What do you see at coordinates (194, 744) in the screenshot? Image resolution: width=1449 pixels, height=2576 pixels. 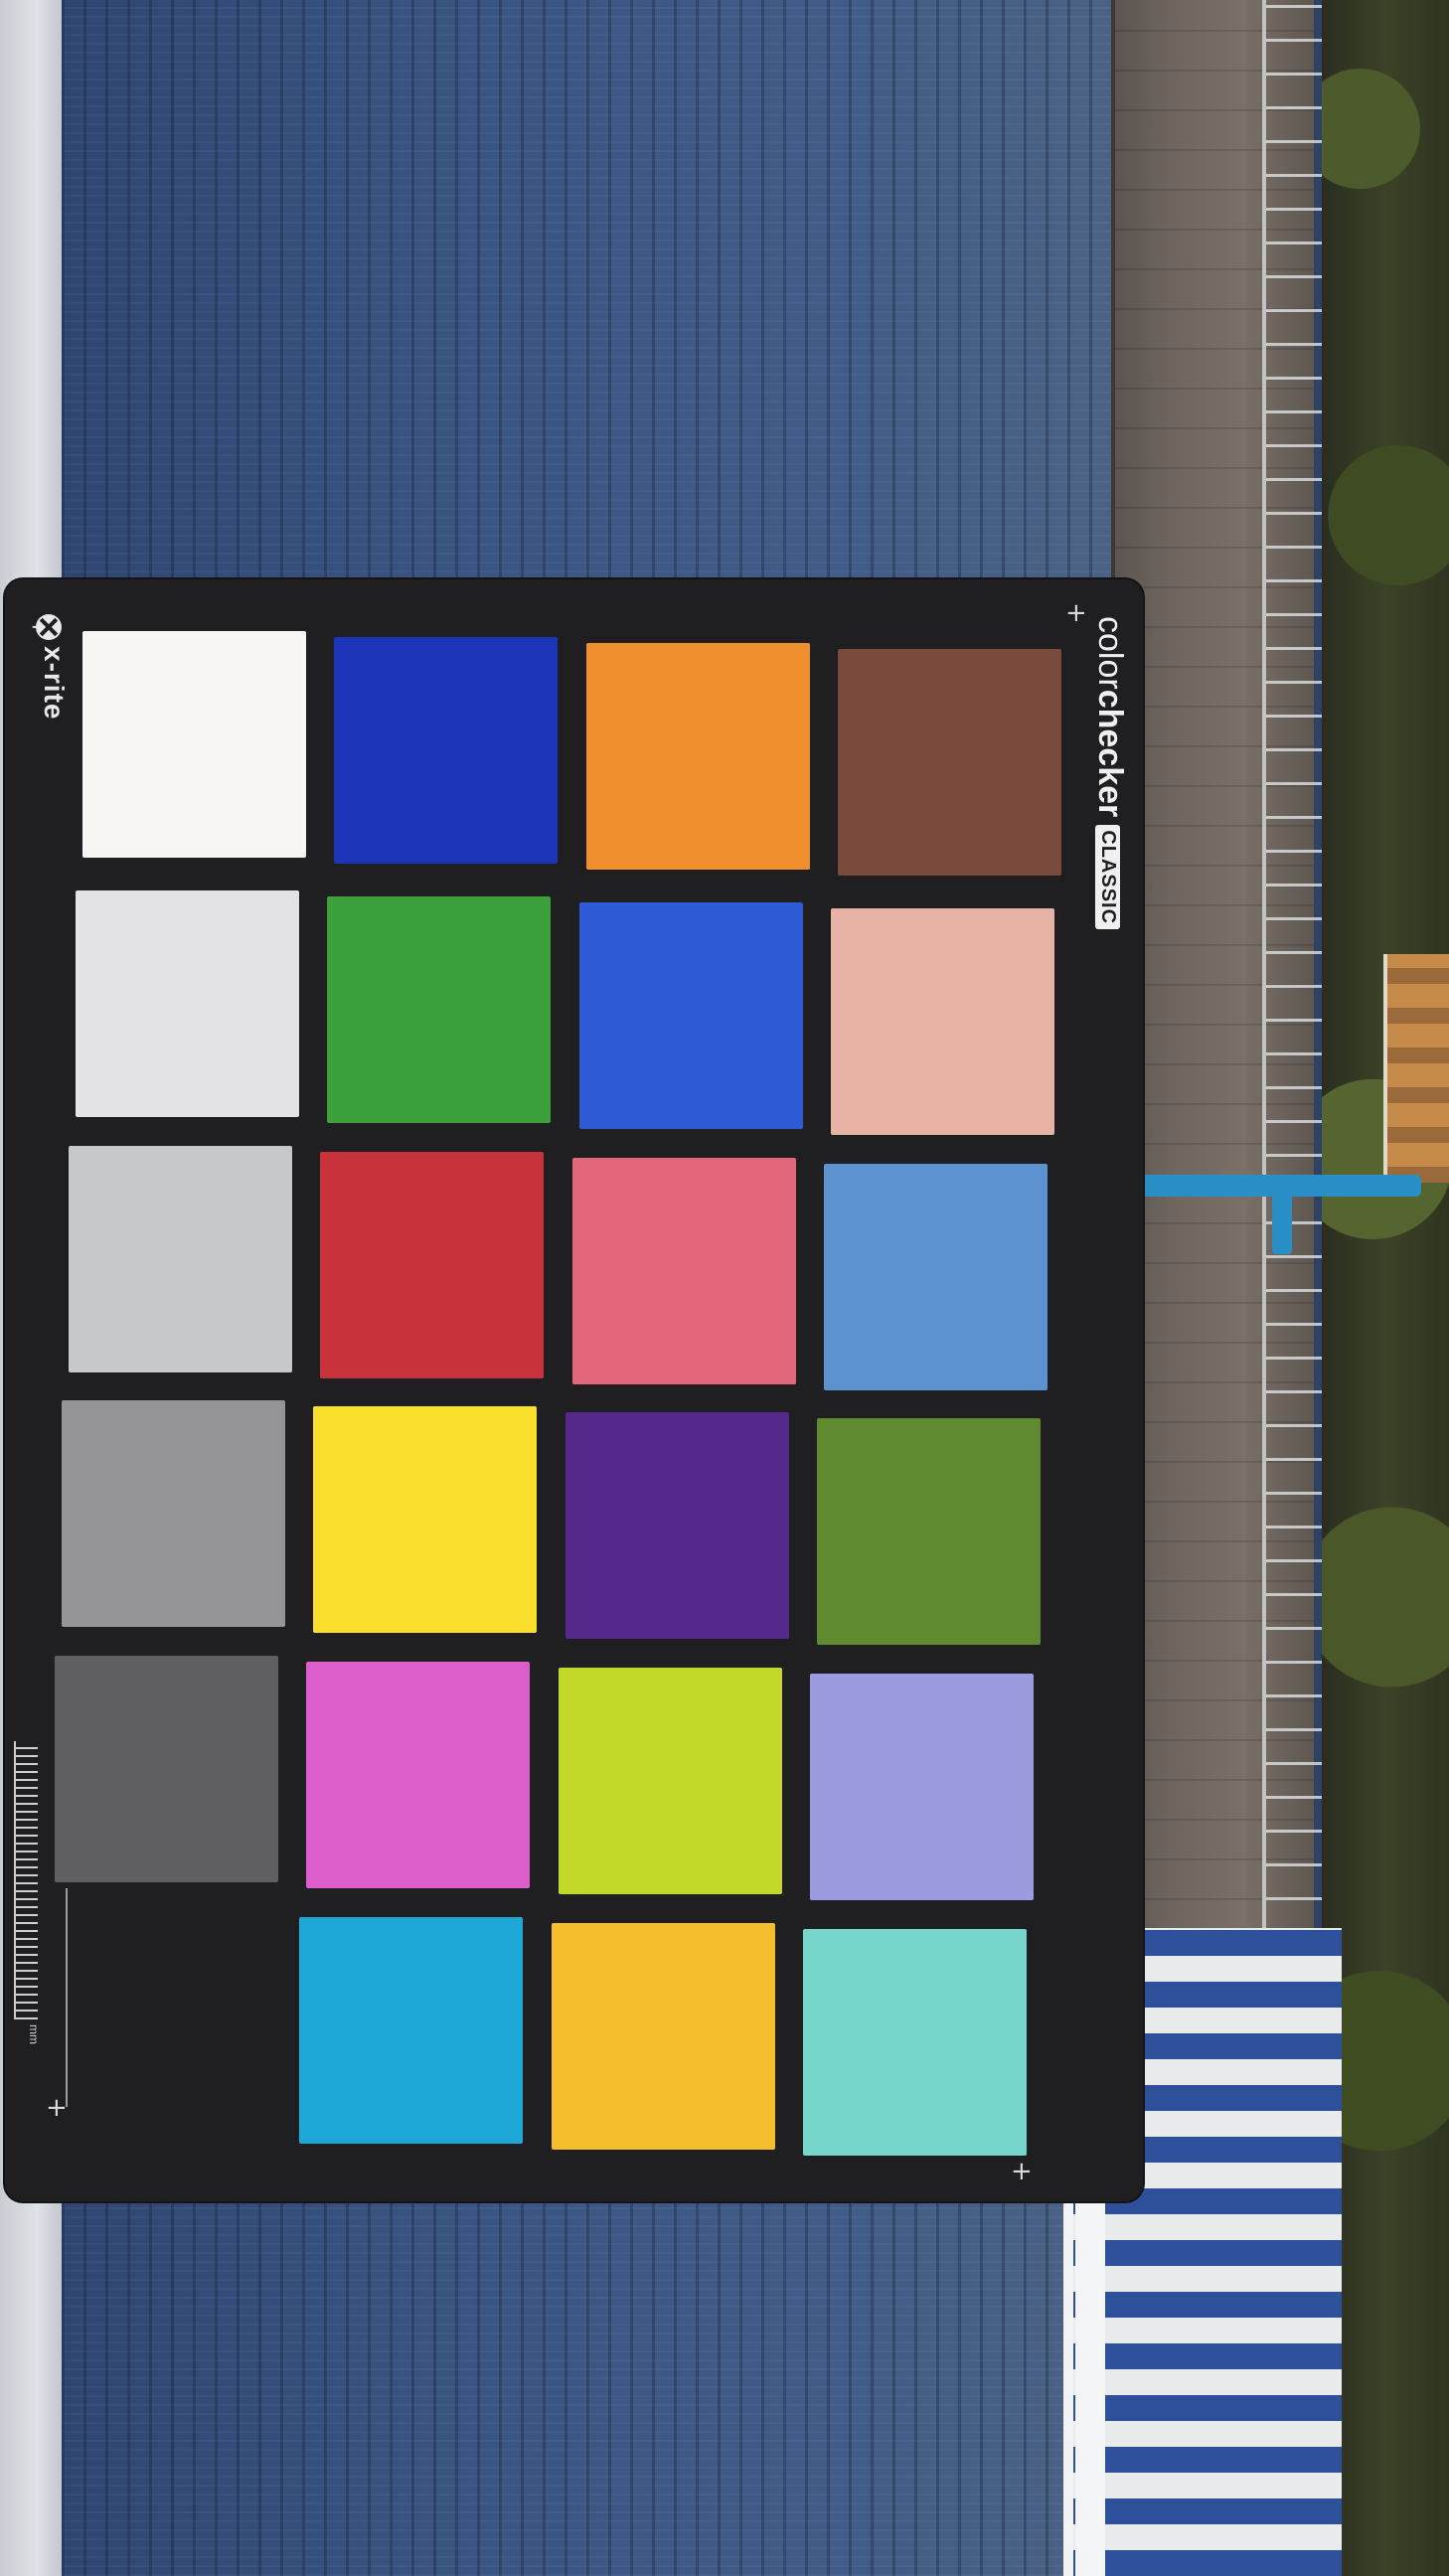 I see `patch-white` at bounding box center [194, 744].